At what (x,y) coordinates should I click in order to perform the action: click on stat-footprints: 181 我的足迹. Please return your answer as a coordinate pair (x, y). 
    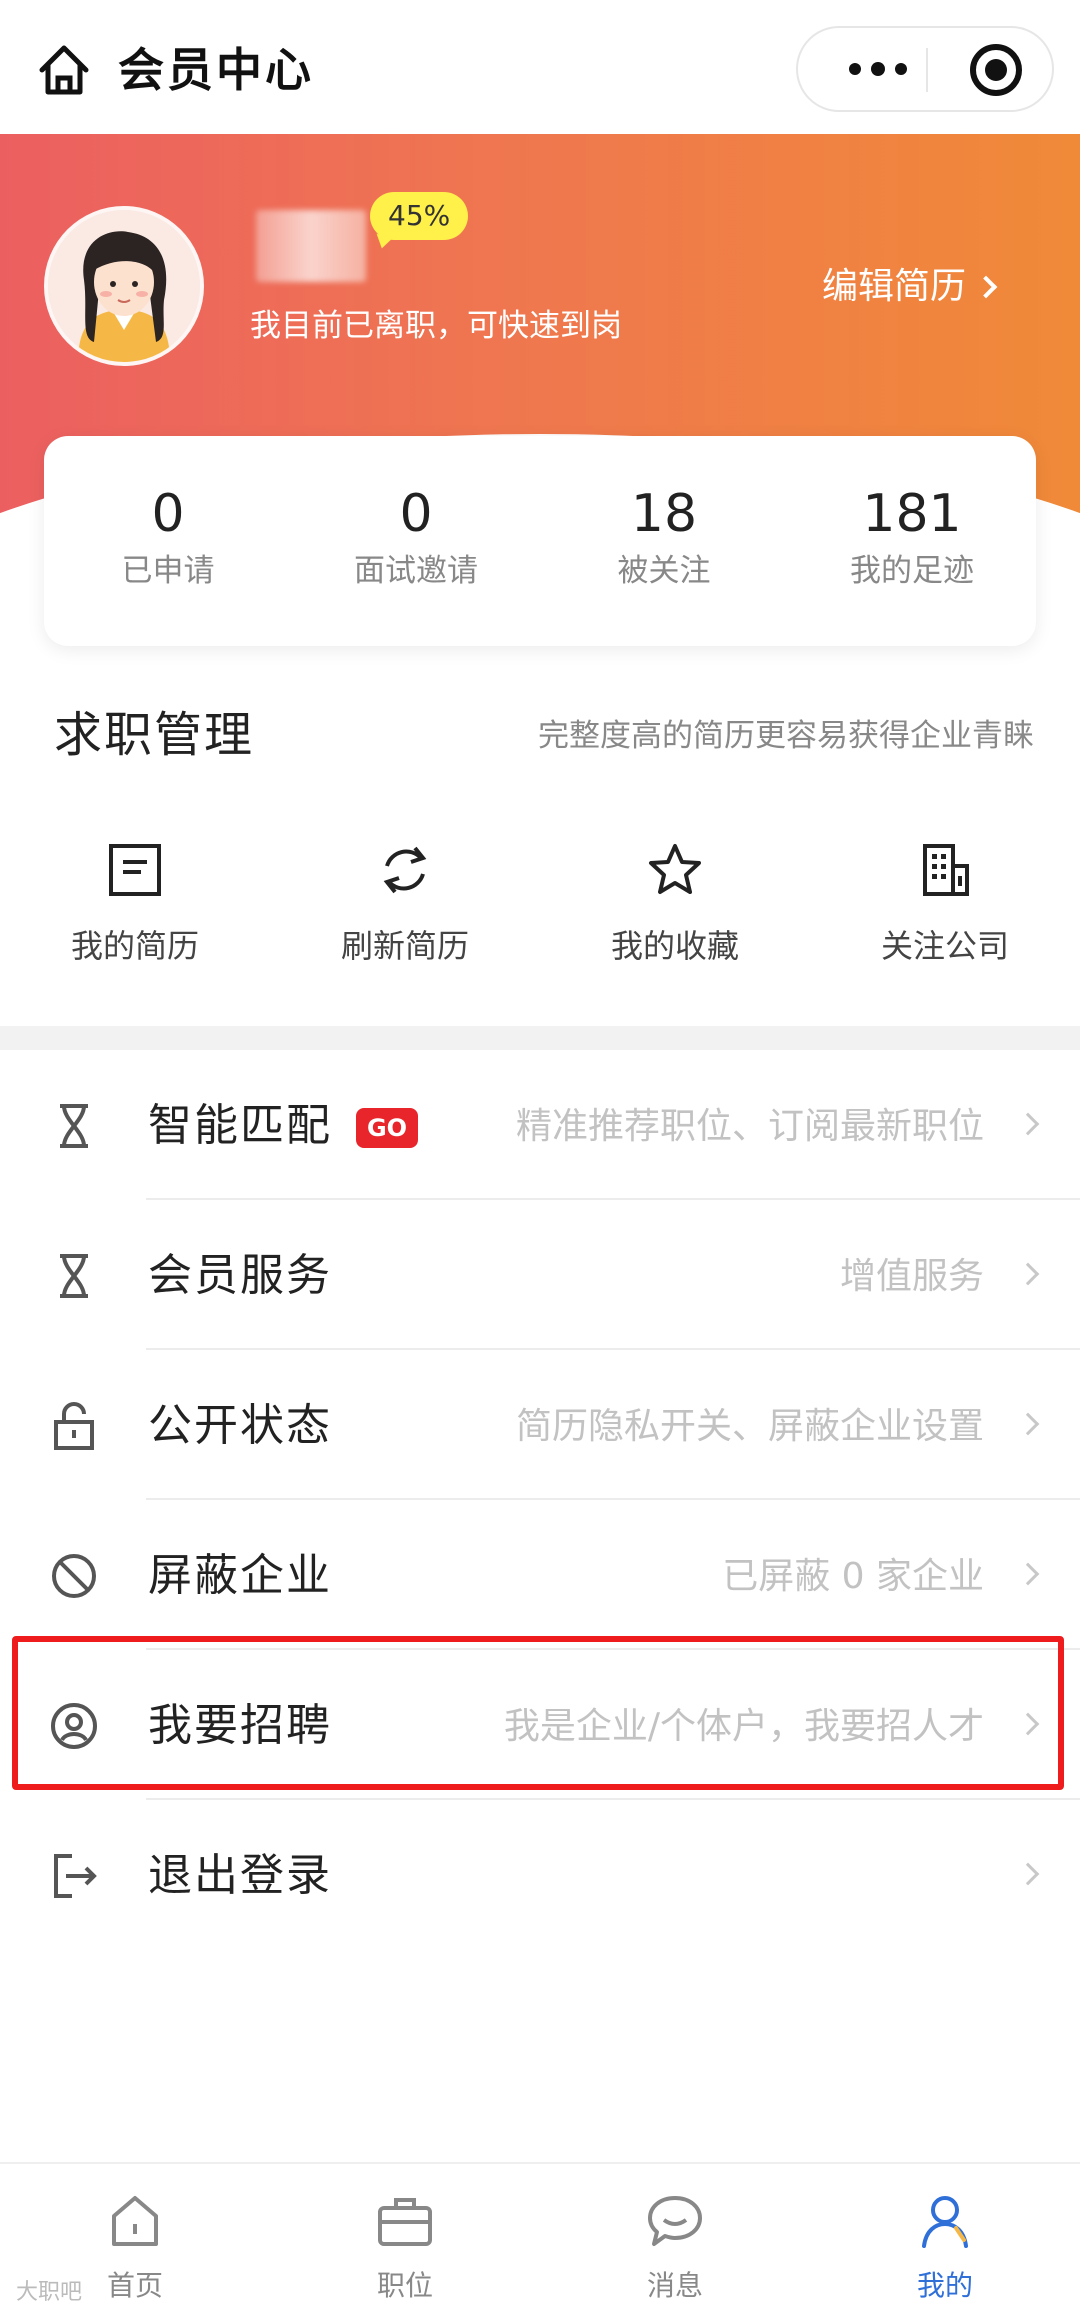
    Looking at the image, I should click on (912, 541).